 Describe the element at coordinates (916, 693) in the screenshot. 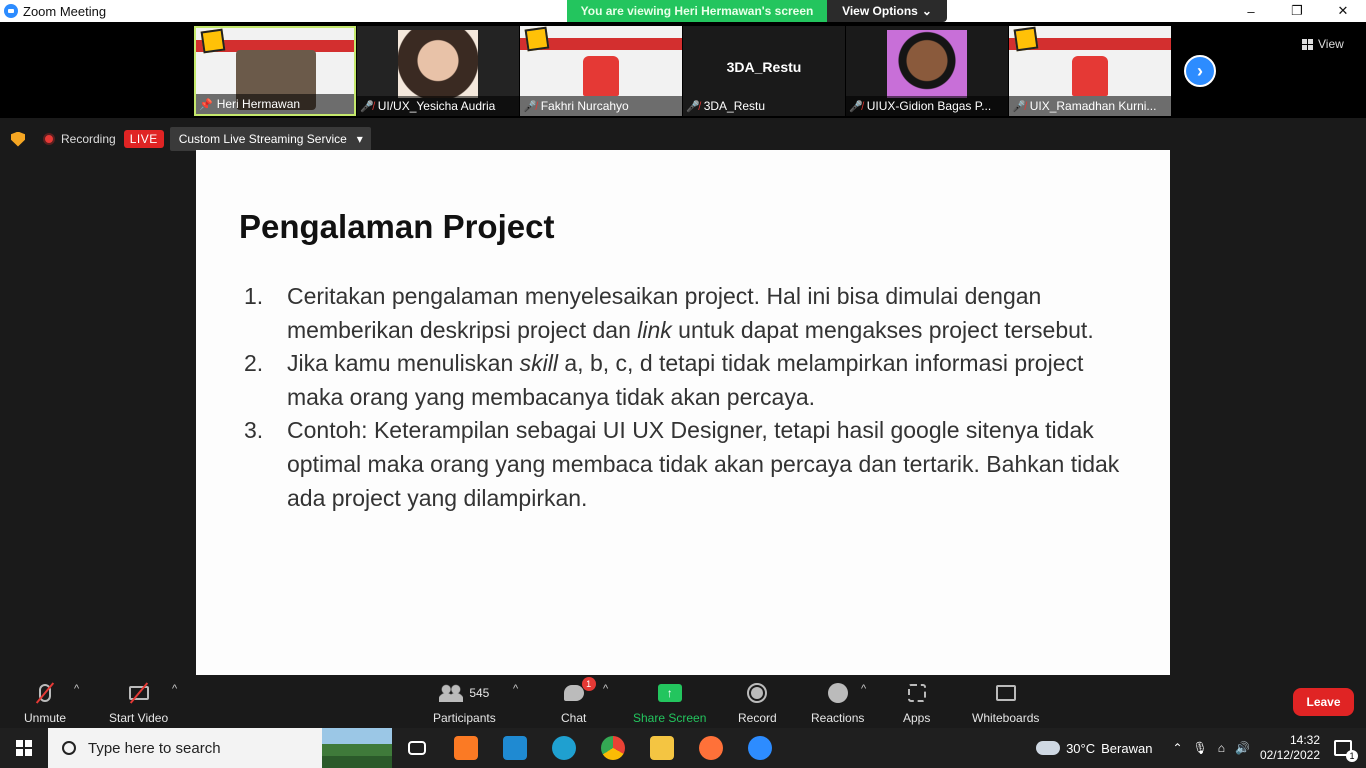

I see `apps-ic` at that location.